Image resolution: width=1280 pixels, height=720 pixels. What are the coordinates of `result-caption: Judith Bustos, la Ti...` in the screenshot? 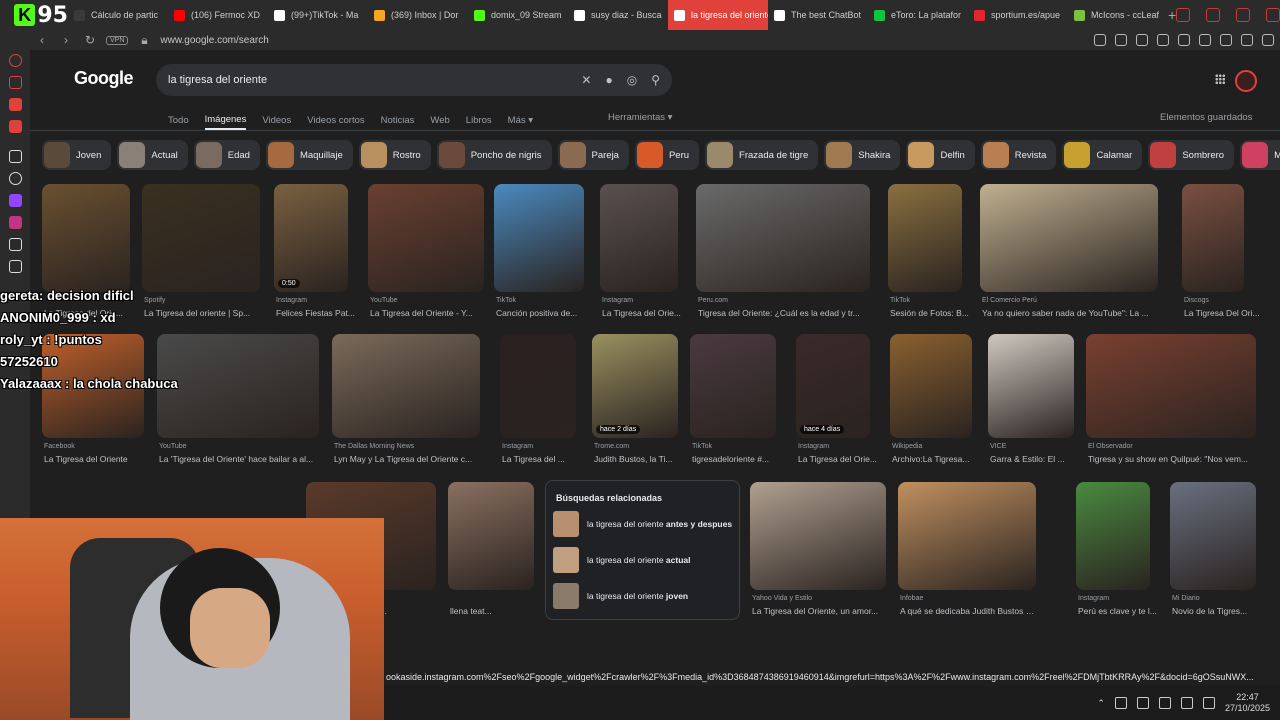 It's located at (639, 459).